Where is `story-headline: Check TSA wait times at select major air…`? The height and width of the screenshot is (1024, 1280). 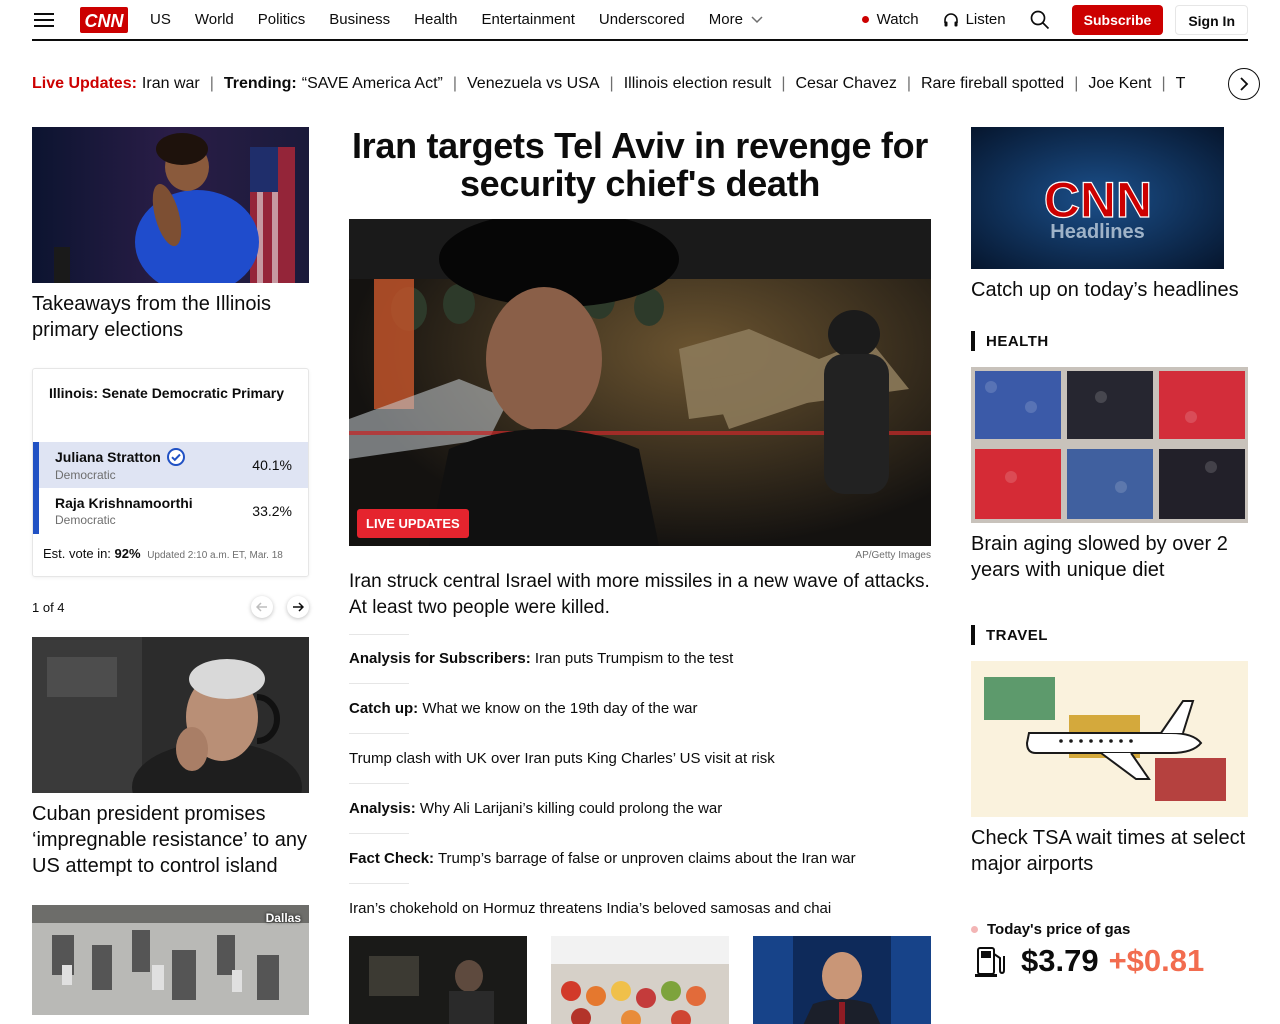 story-headline: Check TSA wait times at select major air… is located at coordinates (1109, 851).